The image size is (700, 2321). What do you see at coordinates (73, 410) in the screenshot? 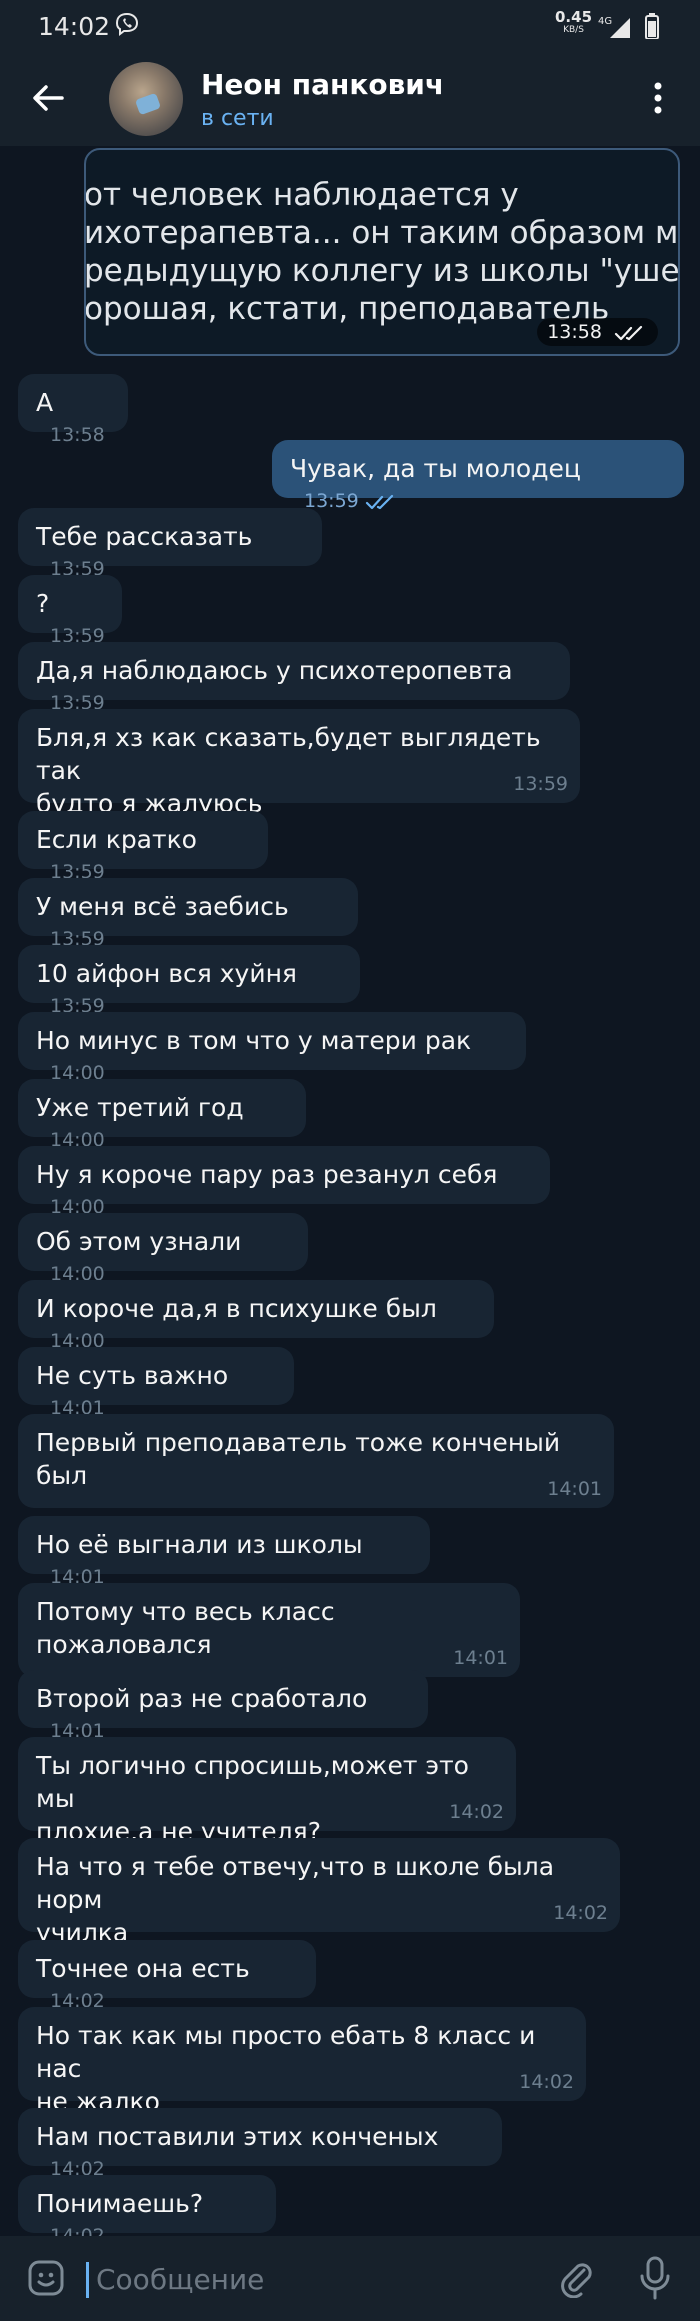
I see `incoming-message: А 13:58` at bounding box center [73, 410].